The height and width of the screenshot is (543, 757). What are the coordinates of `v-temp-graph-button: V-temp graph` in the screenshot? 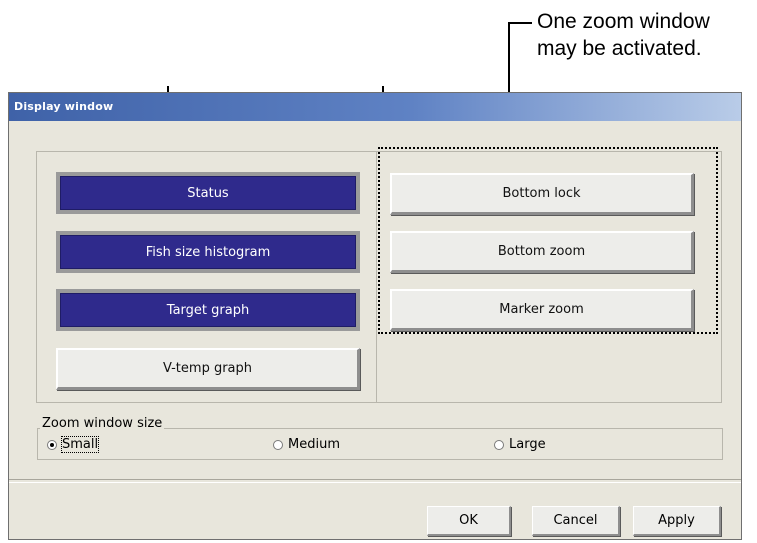 It's located at (208, 369).